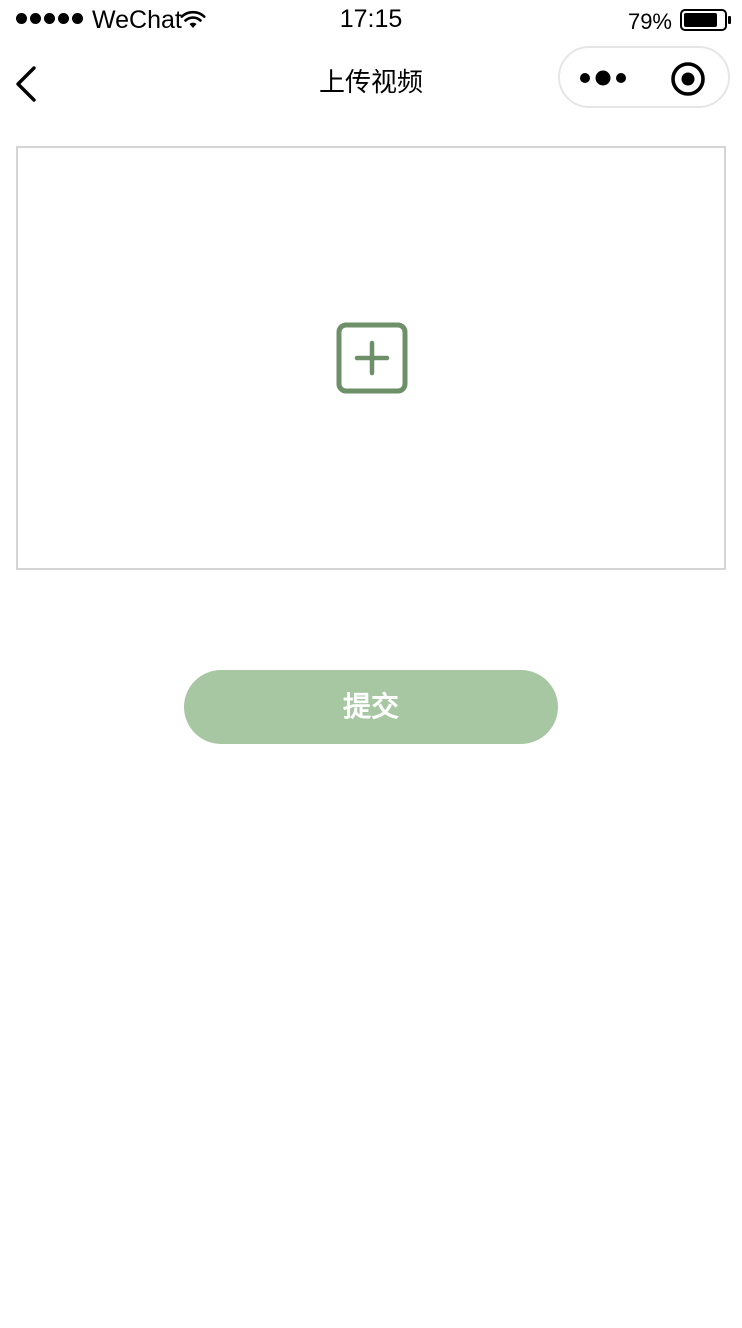 The height and width of the screenshot is (1328, 742). I want to click on submit-button: 提交, so click(371, 707).